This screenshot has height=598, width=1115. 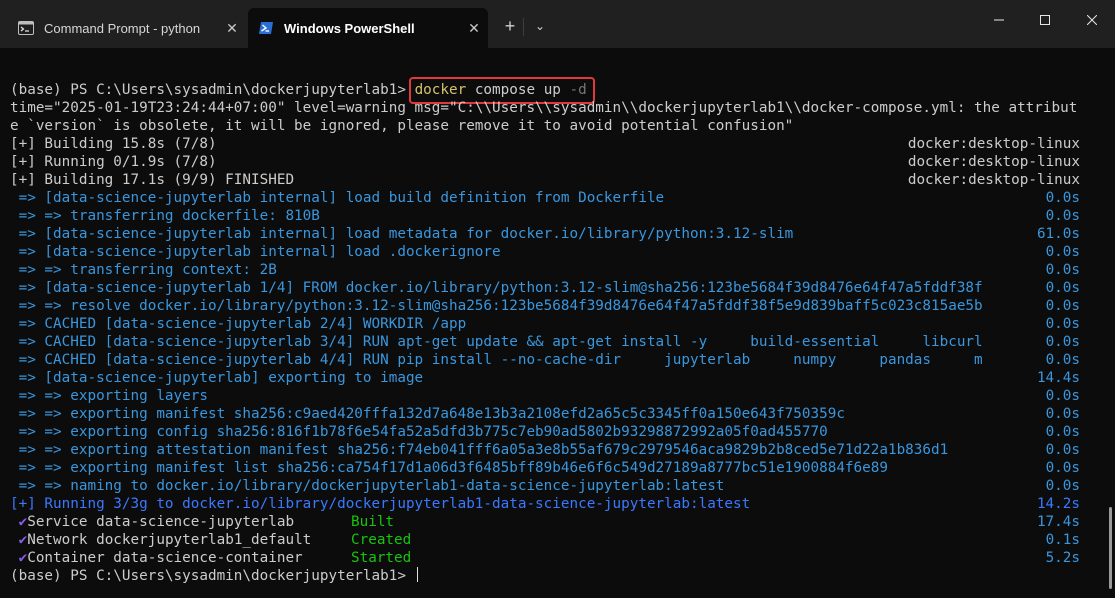 I want to click on service-status-text: ✔Service data-science-jupyterlab, so click(x=152, y=522).